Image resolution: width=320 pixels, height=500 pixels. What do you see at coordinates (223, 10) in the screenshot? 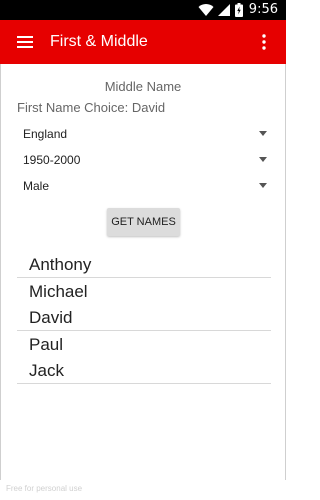
I see `signal-icon` at bounding box center [223, 10].